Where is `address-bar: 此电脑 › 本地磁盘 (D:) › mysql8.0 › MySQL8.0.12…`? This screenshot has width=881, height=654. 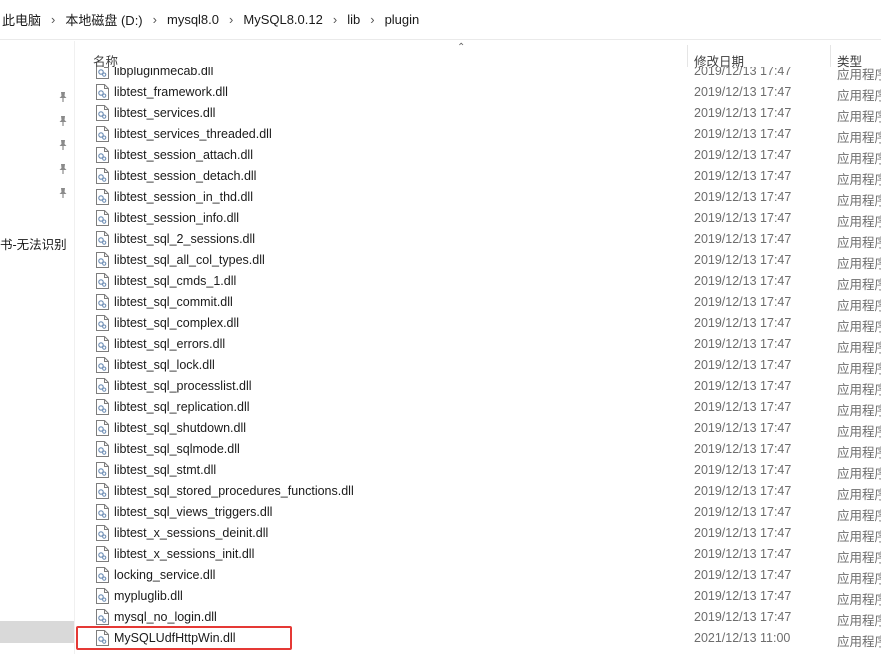 address-bar: 此电脑 › 本地磁盘 (D:) › mysql8.0 › MySQL8.0.12… is located at coordinates (440, 20).